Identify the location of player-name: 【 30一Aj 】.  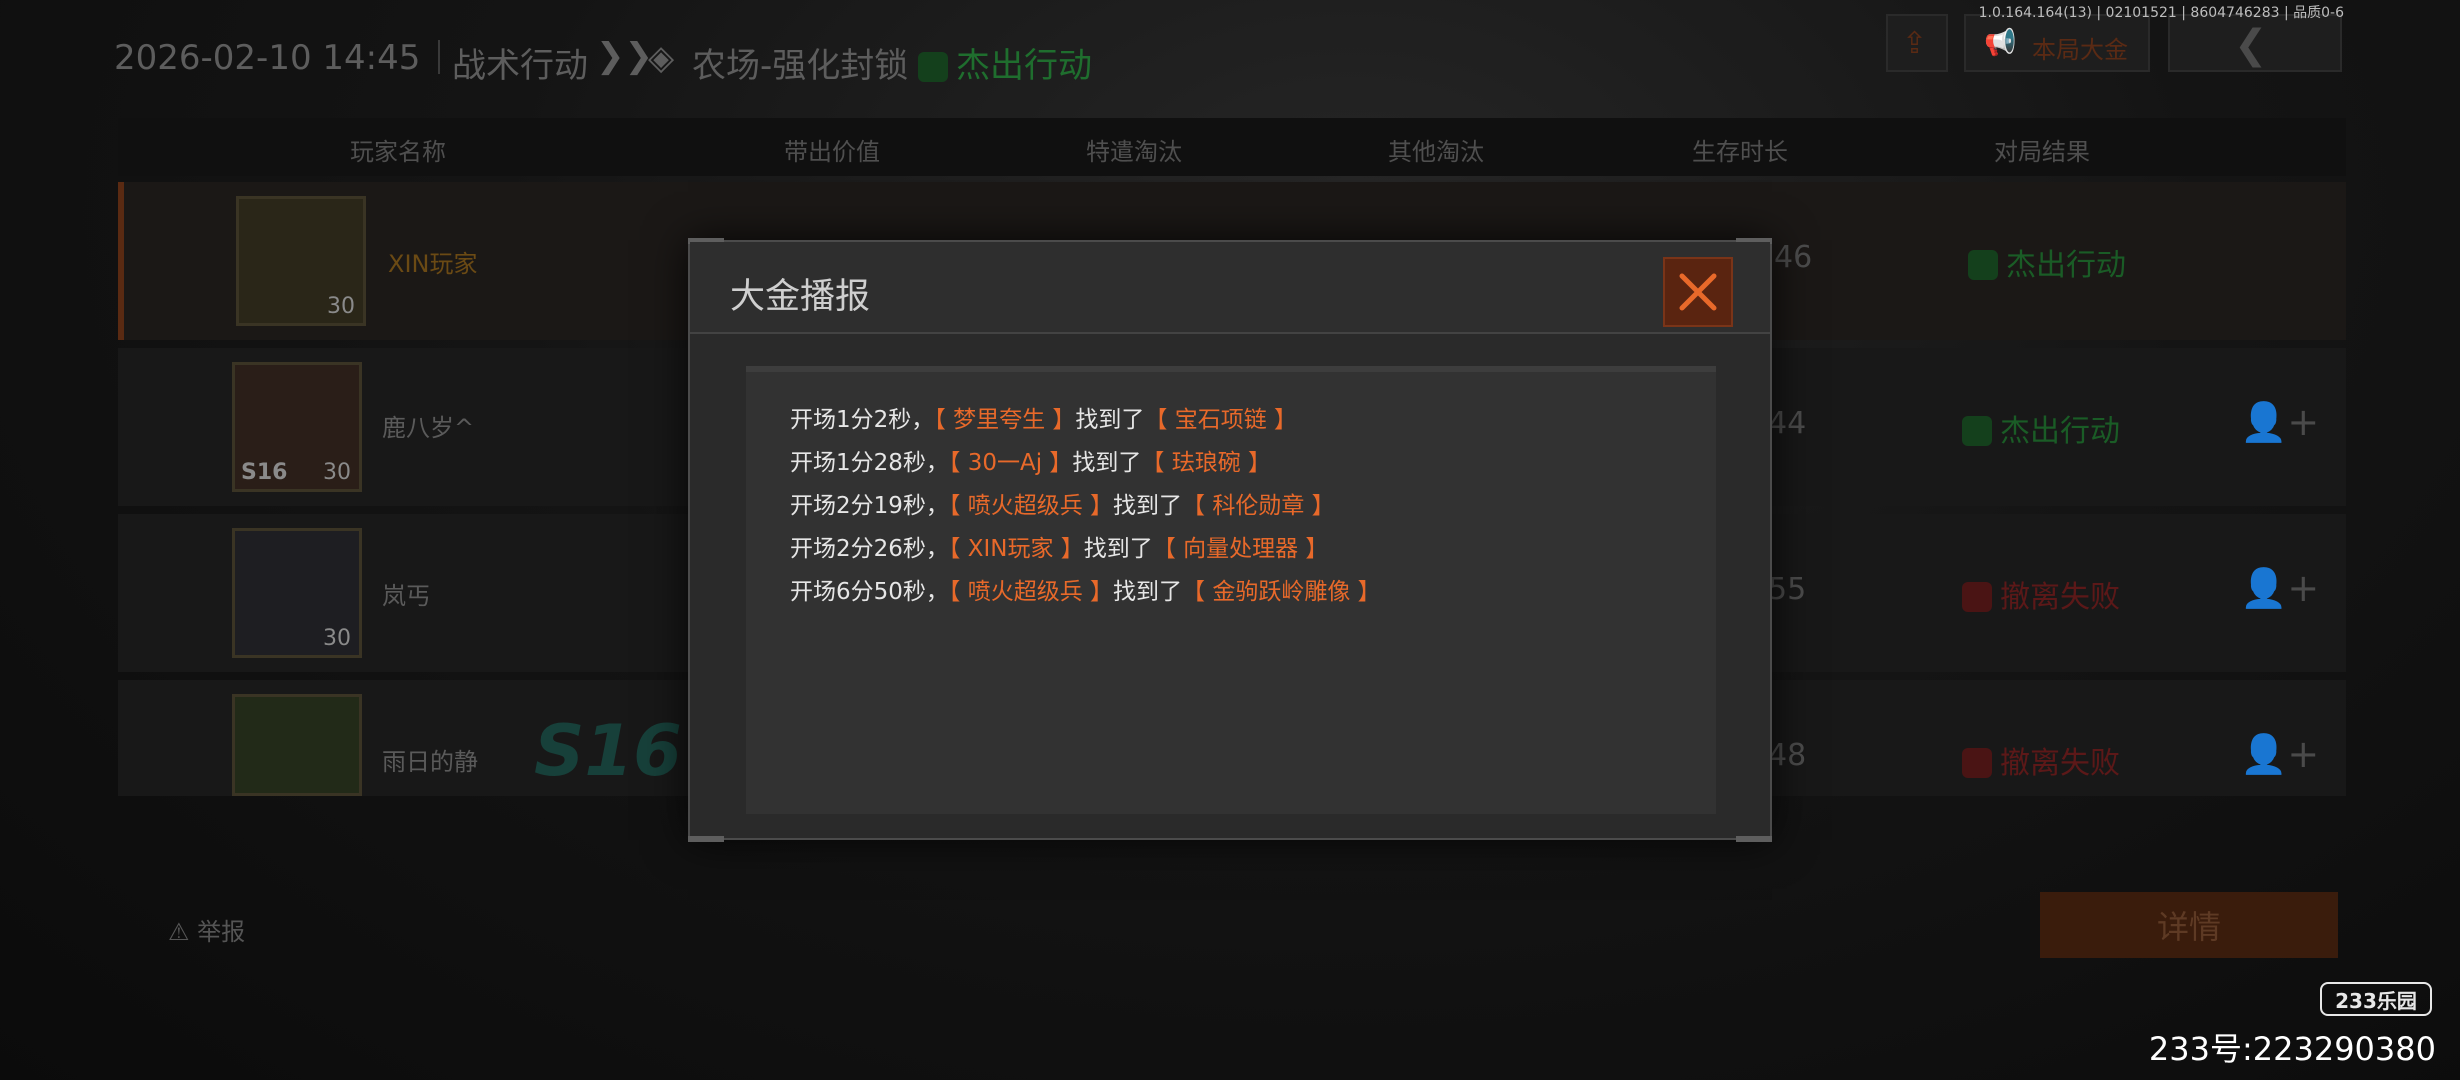
(1010, 463).